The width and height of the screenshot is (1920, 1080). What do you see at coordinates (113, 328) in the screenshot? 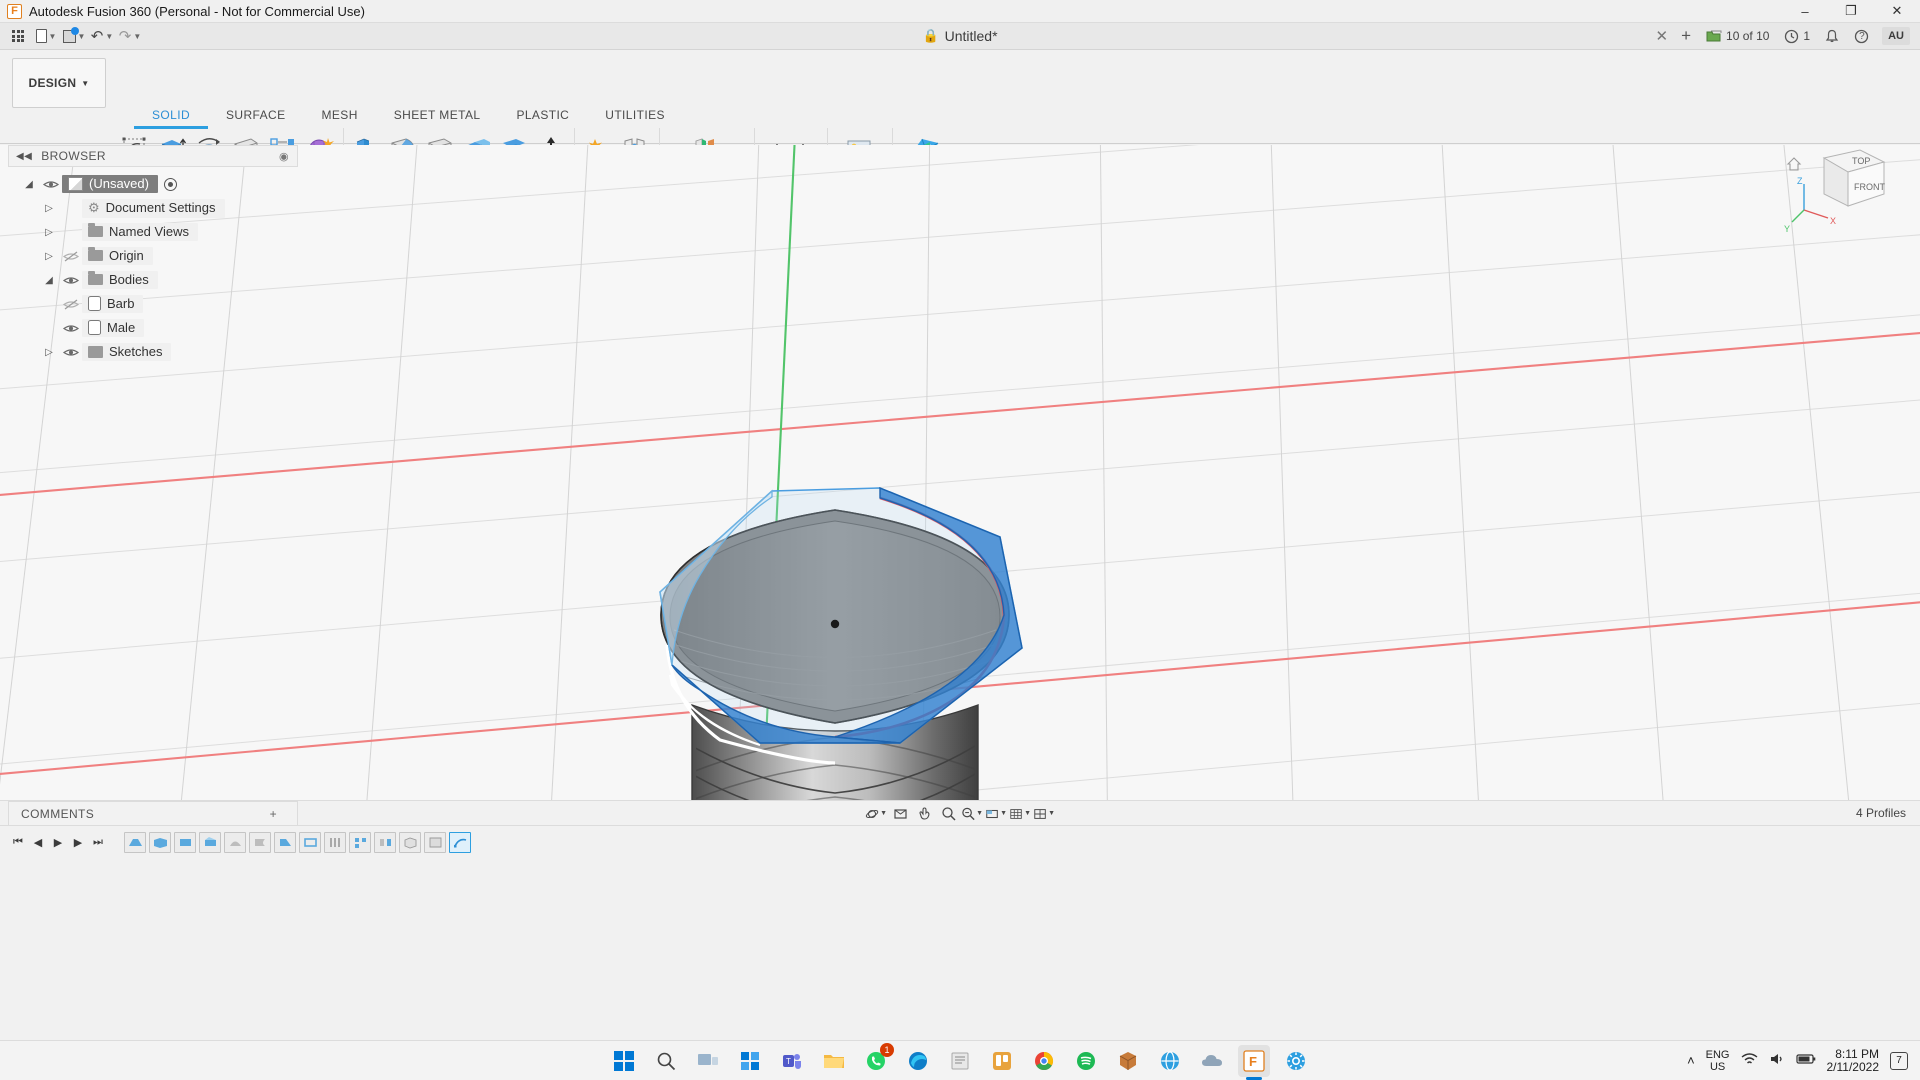
I see `tree-item-male: Male` at bounding box center [113, 328].